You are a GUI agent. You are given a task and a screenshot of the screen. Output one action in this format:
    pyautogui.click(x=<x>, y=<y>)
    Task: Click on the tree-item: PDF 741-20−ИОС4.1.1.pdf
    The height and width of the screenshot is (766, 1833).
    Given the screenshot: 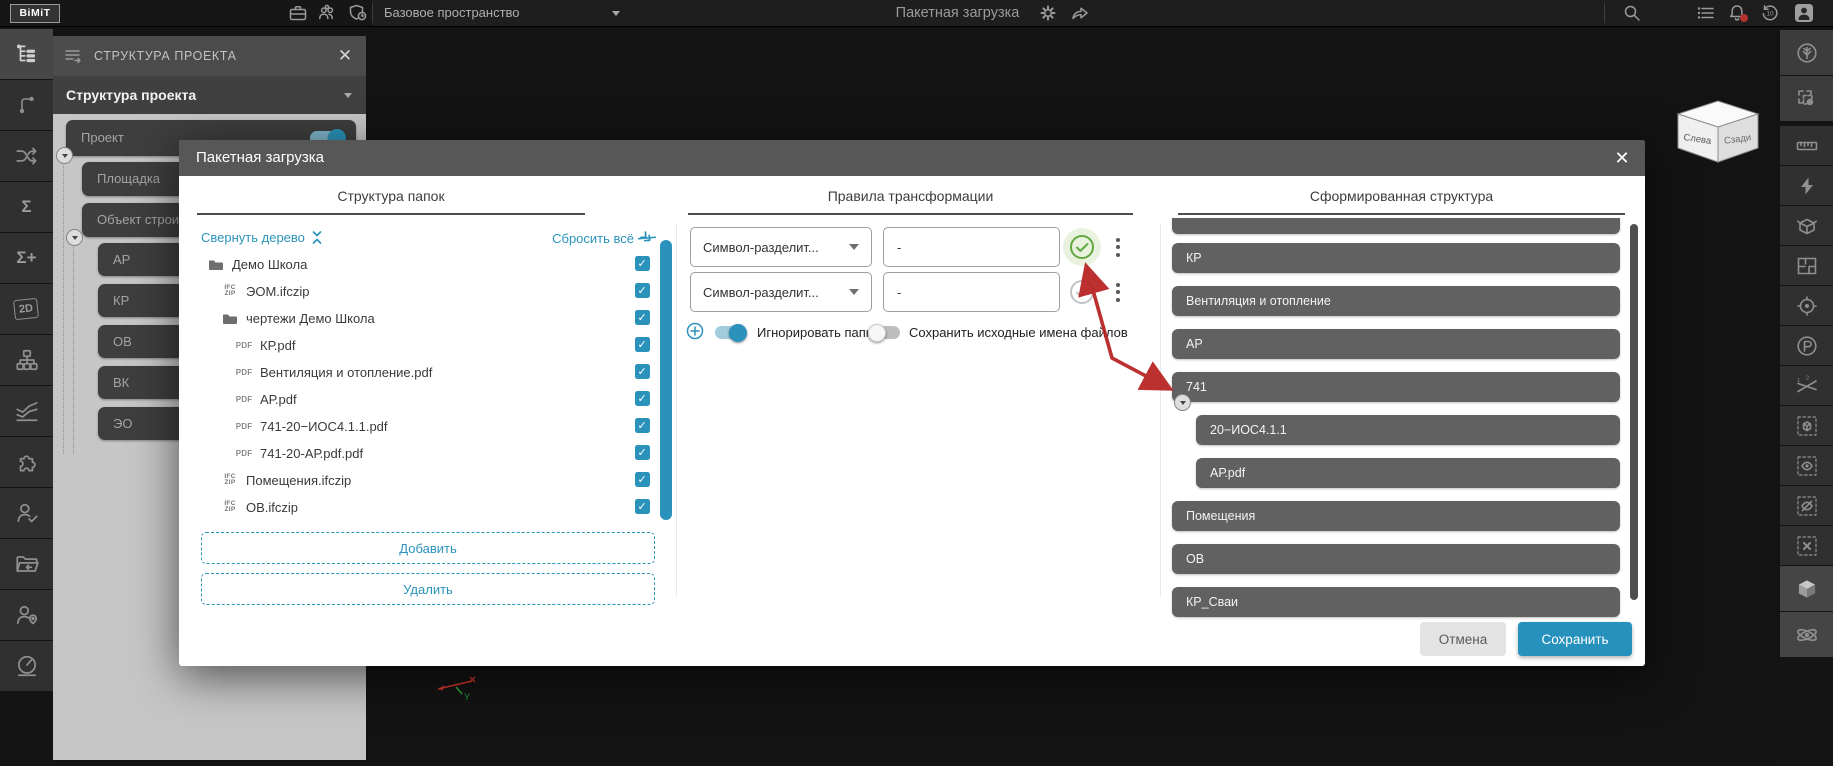 What is the action you would take?
    pyautogui.click(x=453, y=426)
    